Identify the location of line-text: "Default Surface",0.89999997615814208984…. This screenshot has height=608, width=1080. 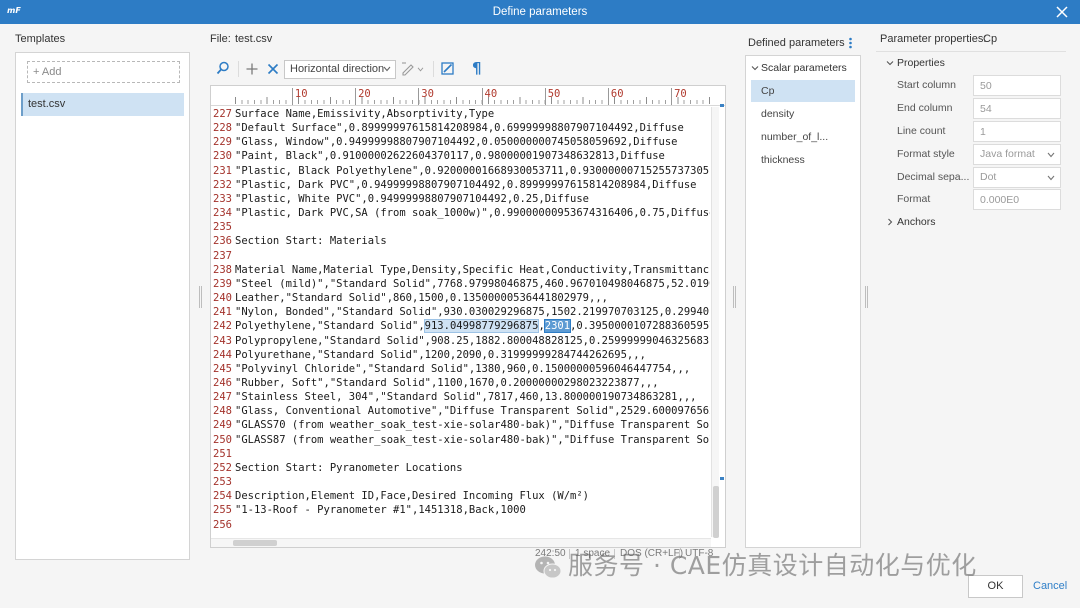
(459, 128).